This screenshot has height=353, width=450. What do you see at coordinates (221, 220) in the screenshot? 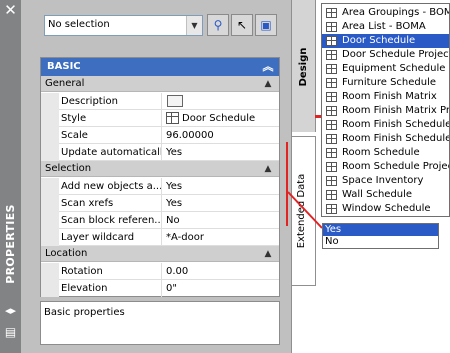
I see `property-value: No` at bounding box center [221, 220].